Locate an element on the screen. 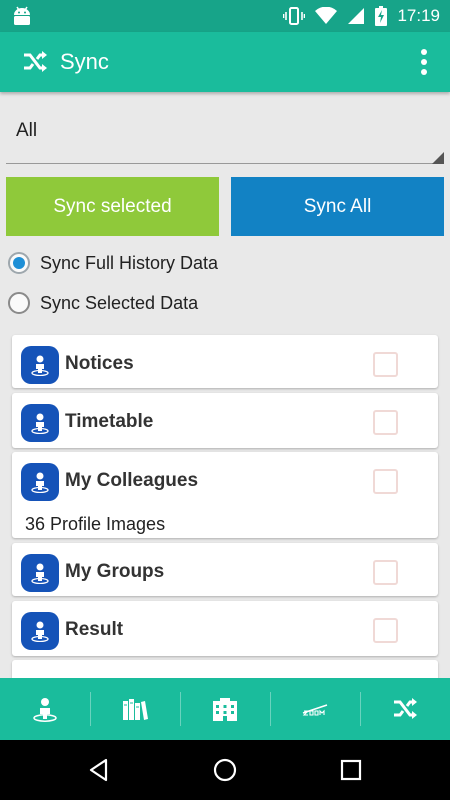  tab-zoom is located at coordinates (315, 709).